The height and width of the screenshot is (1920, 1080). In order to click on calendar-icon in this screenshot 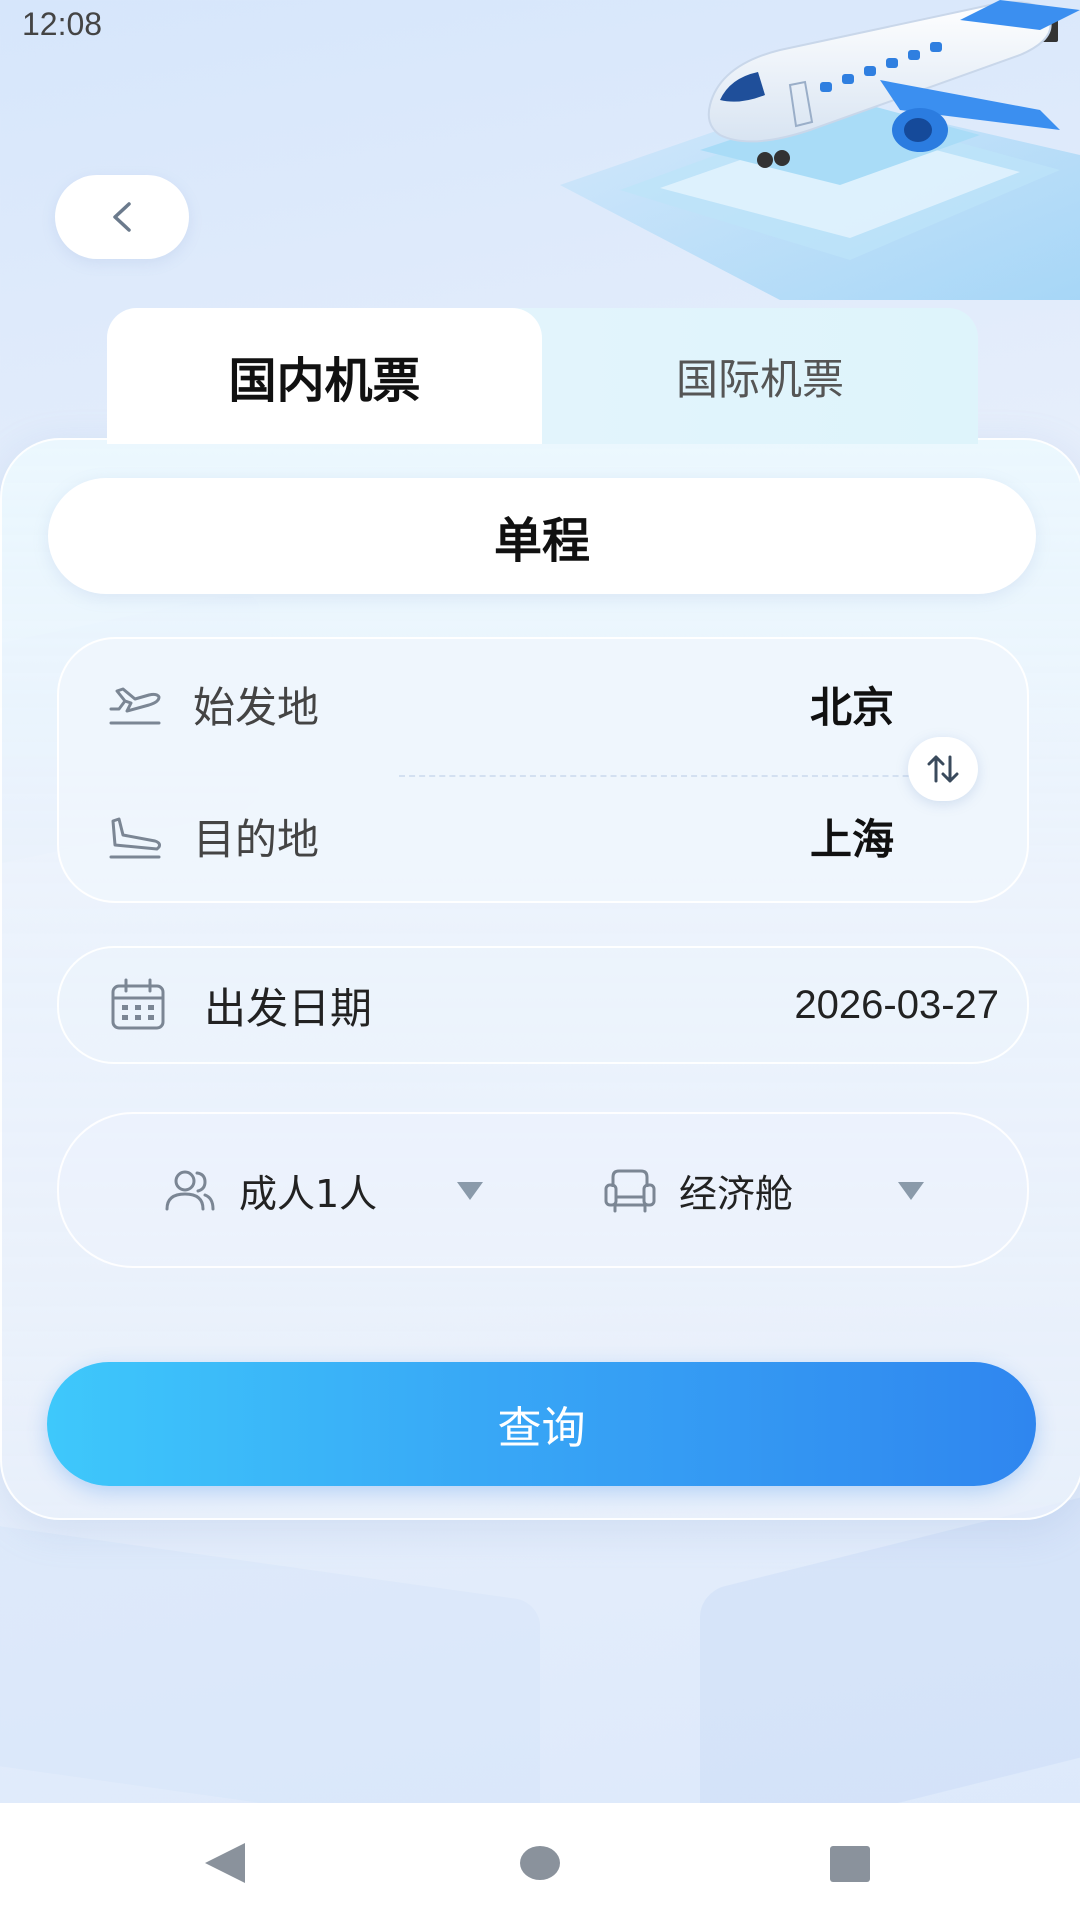, I will do `click(138, 1004)`.